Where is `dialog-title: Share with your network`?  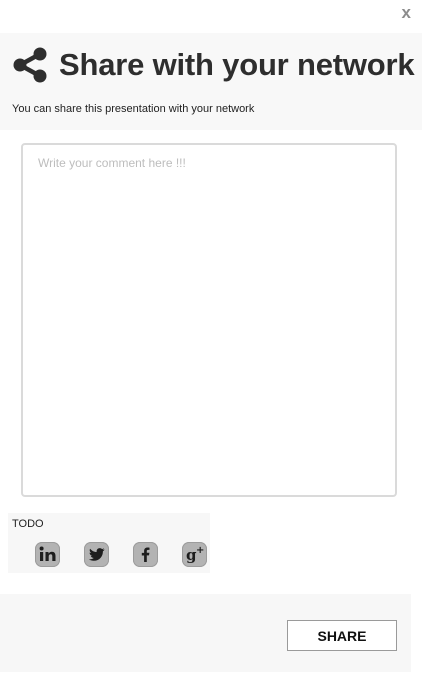
dialog-title: Share with your network is located at coordinates (237, 64).